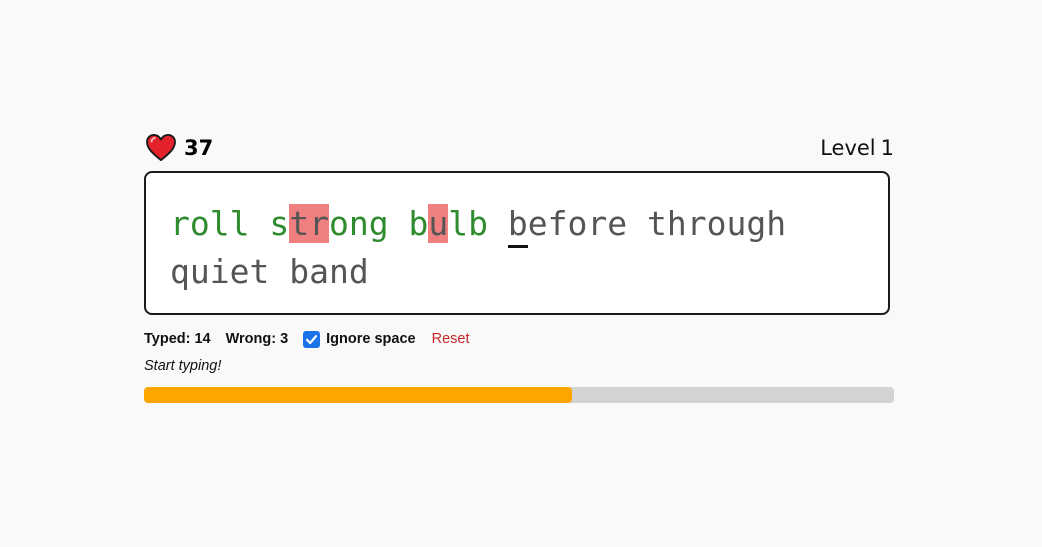  What do you see at coordinates (179, 148) in the screenshot?
I see `lives-display: 37` at bounding box center [179, 148].